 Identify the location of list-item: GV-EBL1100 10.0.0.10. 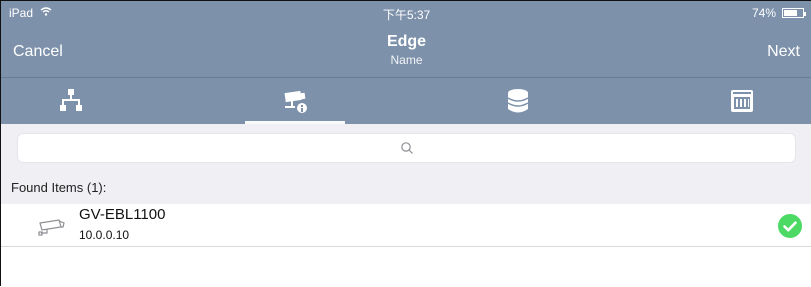
(406, 225).